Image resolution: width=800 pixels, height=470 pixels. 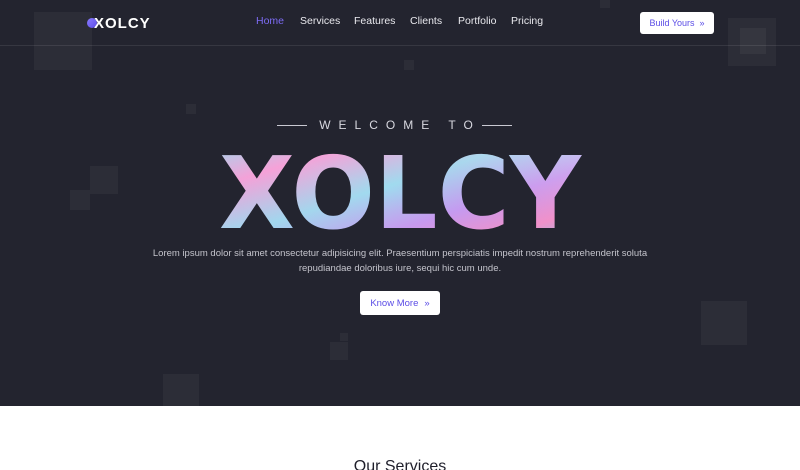 I want to click on eyebrow-text: WELCOME TO, so click(x=400, y=125).